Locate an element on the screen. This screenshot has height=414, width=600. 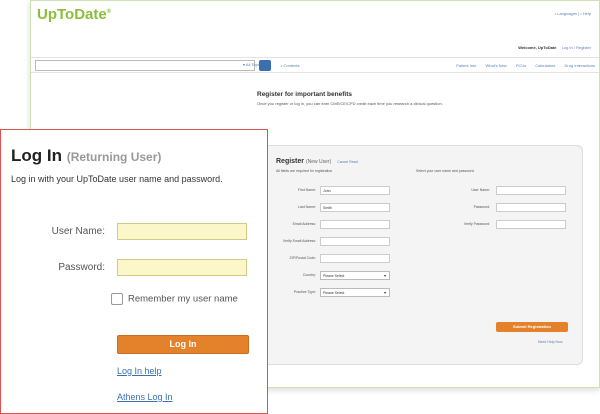
nav-whats-new: What's New is located at coordinates (495, 65).